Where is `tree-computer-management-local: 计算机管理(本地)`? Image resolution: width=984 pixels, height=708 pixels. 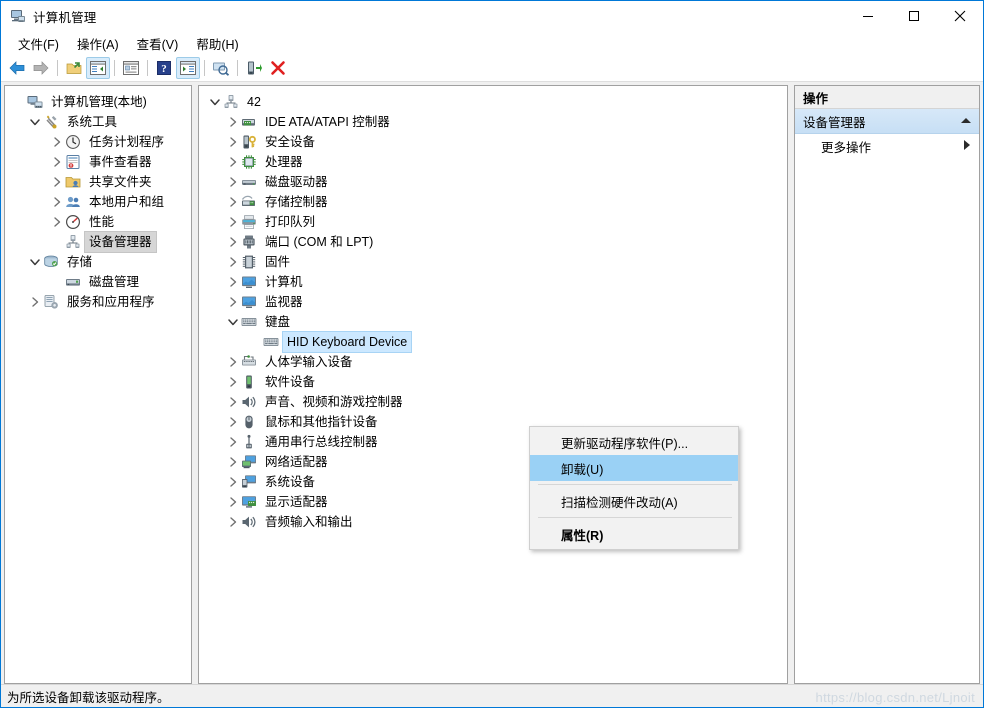
tree-computer-management-local: 计算机管理(本地) is located at coordinates (98, 102).